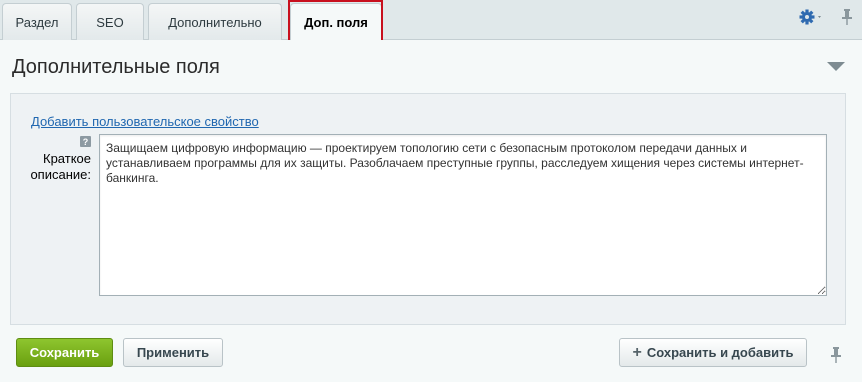 This screenshot has width=862, height=382. Describe the element at coordinates (637, 352) in the screenshot. I see `plus-icon: +` at that location.